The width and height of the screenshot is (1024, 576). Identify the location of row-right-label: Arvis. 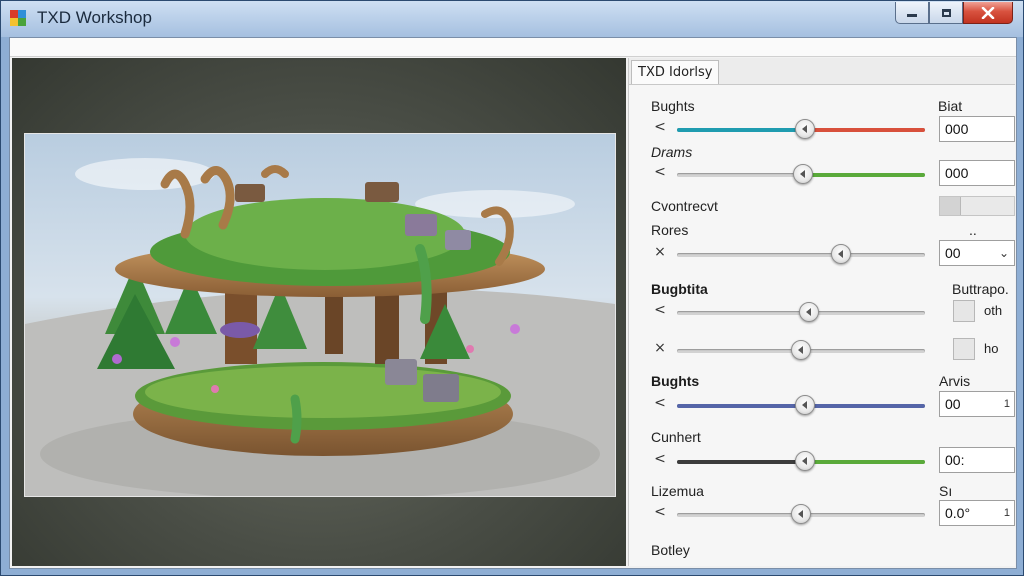
(955, 381).